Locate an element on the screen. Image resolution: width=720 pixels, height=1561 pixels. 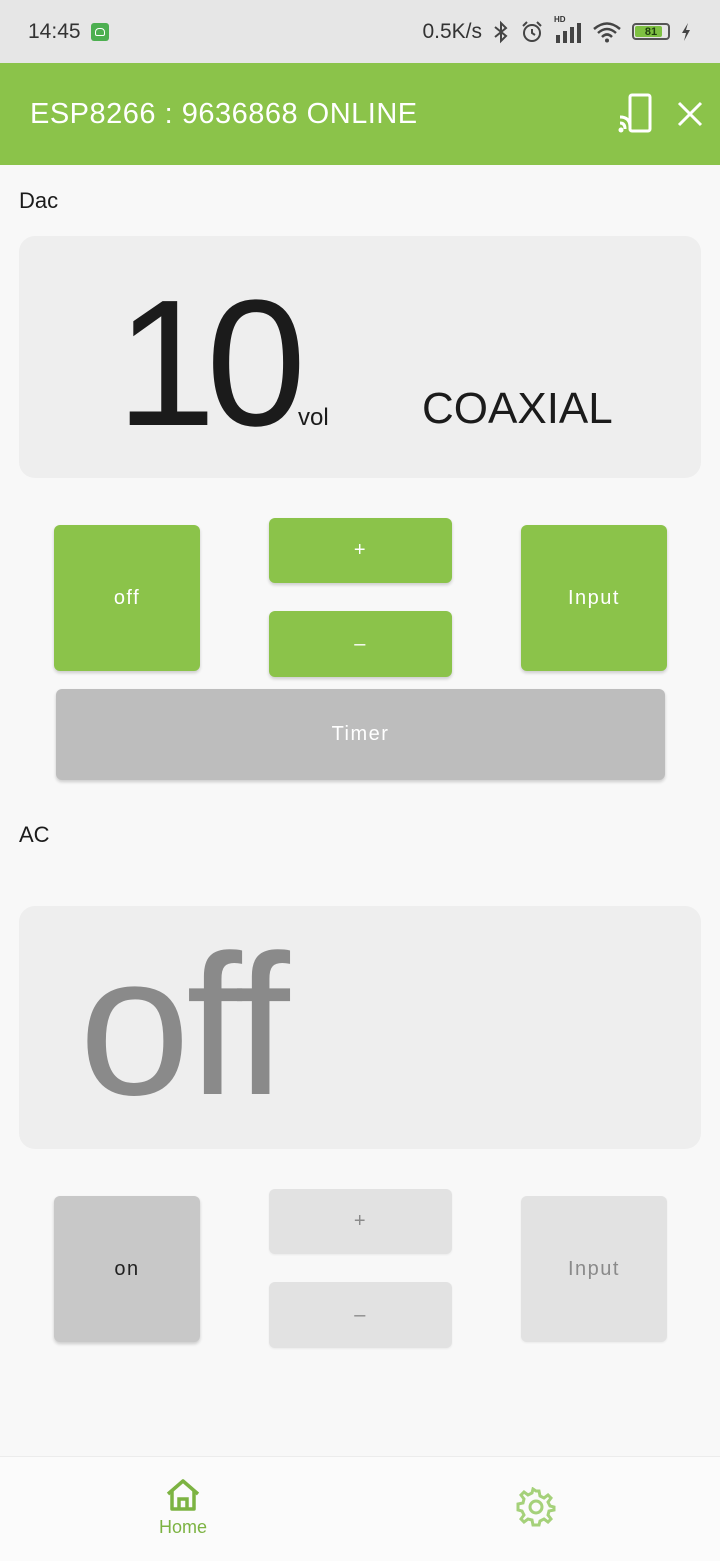
ac-input-button: Input is located at coordinates (594, 1269).